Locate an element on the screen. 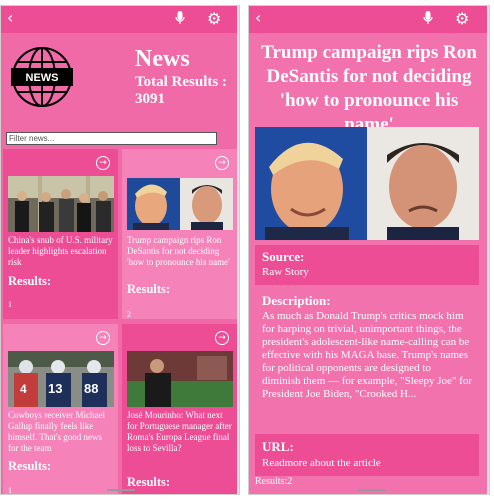 Image resolution: width=494 pixels, height=501 pixels. svg-text: 4 is located at coordinates (23, 389).